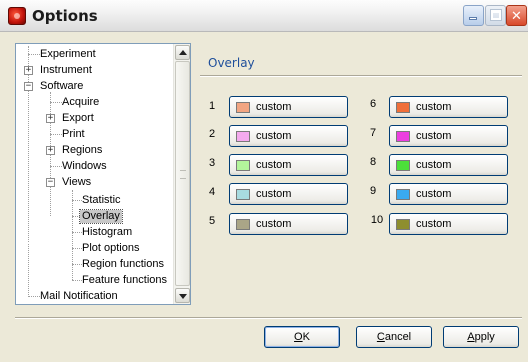 Image resolution: width=528 pixels, height=362 pixels. I want to click on close-icon: ✕, so click(516, 15).